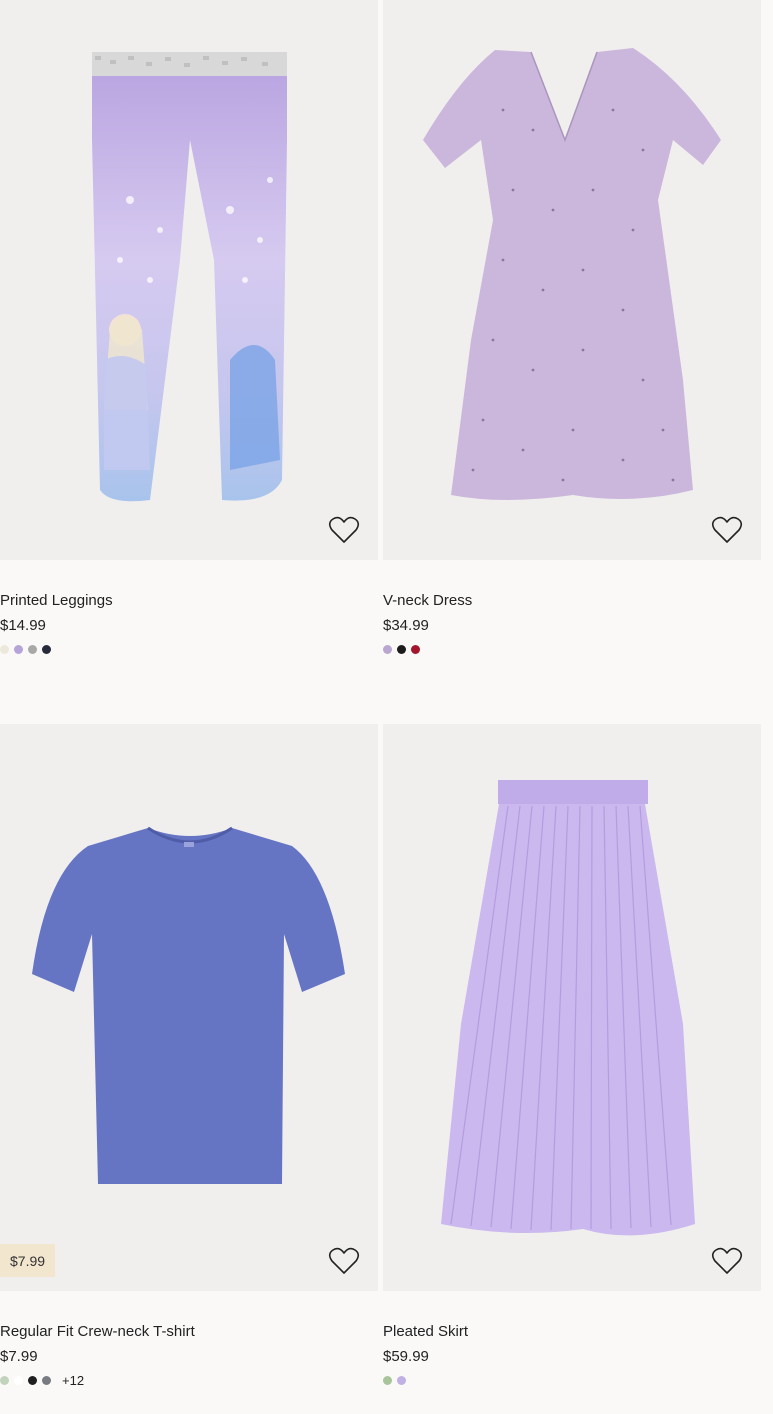 This screenshot has width=773, height=1414. Describe the element at coordinates (19, 1356) in the screenshot. I see `product-price: $7.99` at that location.